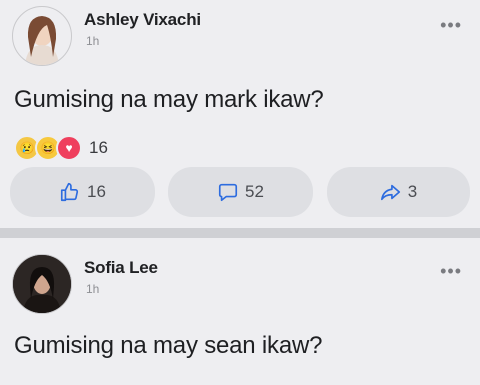 This screenshot has height=385, width=480. What do you see at coordinates (98, 147) in the screenshot?
I see `reaction-count: 16` at bounding box center [98, 147].